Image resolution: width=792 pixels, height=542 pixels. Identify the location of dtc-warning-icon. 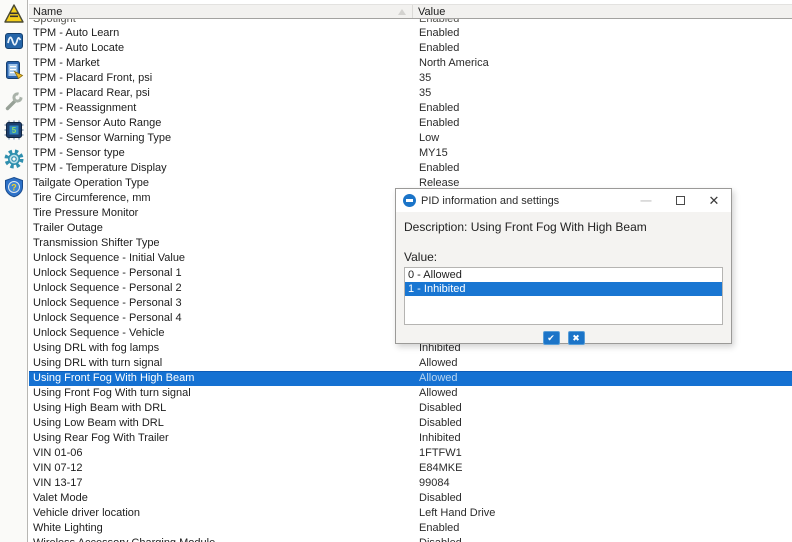
(14, 14).